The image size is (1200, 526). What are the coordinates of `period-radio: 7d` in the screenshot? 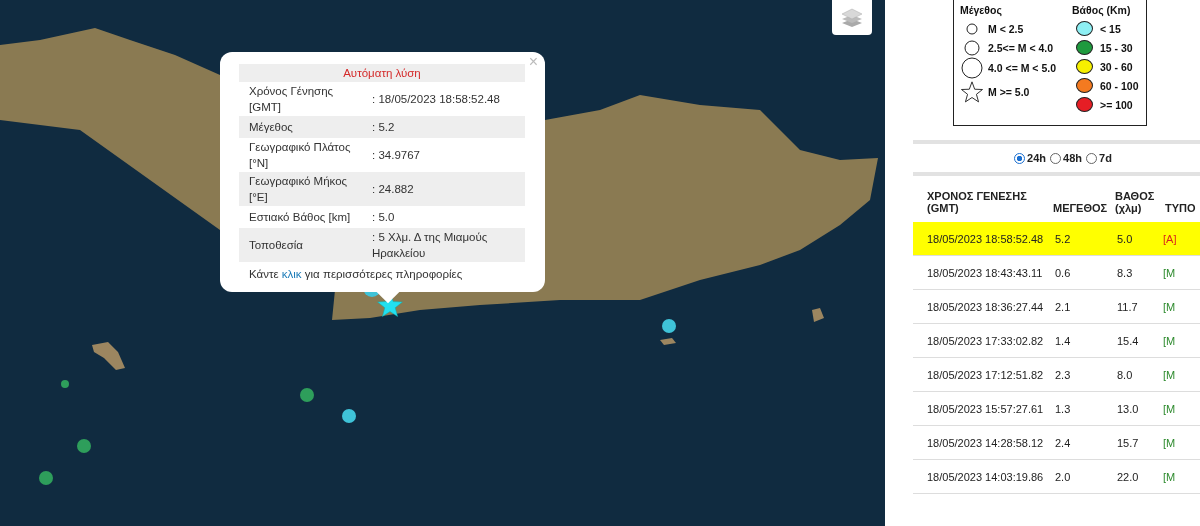 It's located at (1099, 158).